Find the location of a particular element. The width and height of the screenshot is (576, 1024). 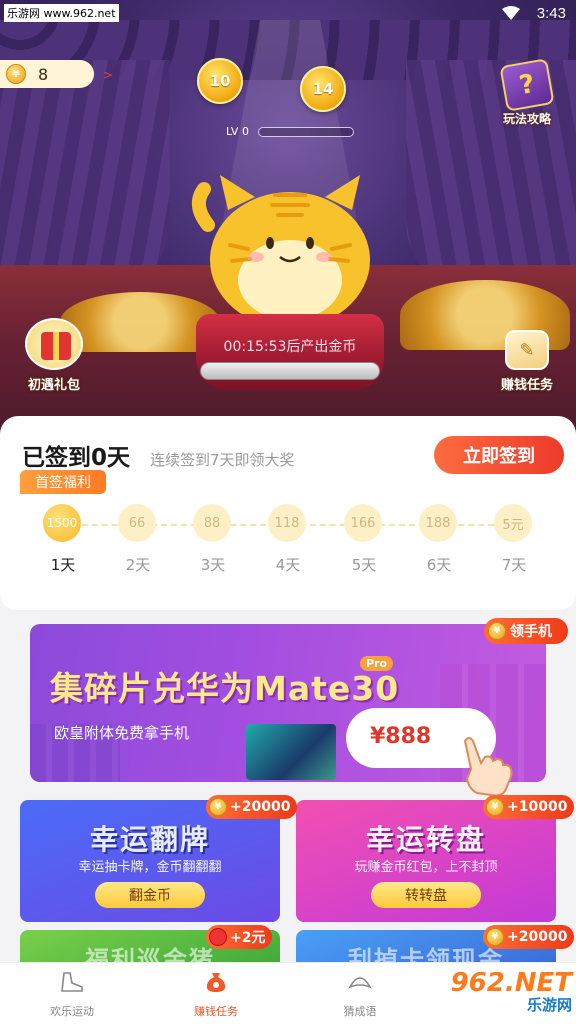

nav-label: 欢乐运动 is located at coordinates (72, 1011).